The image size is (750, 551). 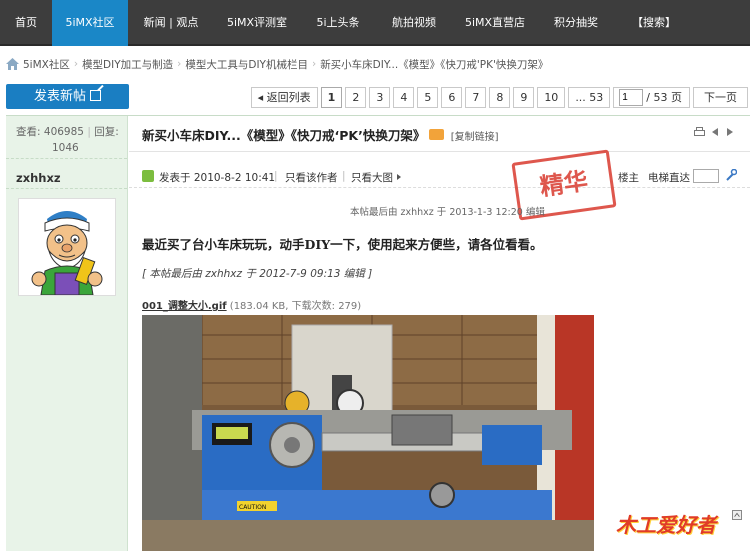 What do you see at coordinates (217, 178) in the screenshot?
I see `post-date: 发表于 2010-8-2 10:41` at bounding box center [217, 178].